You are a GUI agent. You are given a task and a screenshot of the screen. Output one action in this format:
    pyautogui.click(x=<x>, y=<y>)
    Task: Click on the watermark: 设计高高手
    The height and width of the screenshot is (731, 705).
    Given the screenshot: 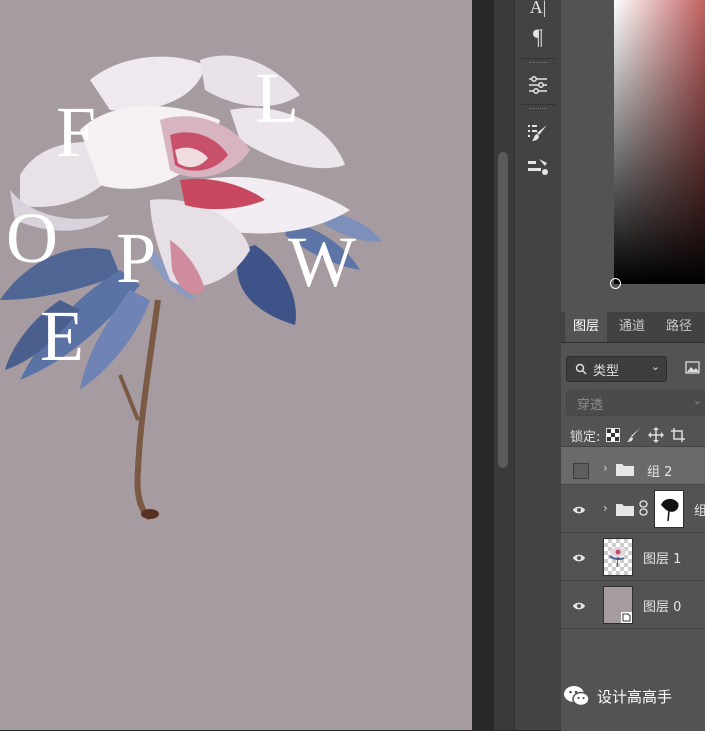 What is the action you would take?
    pyautogui.click(x=617, y=696)
    